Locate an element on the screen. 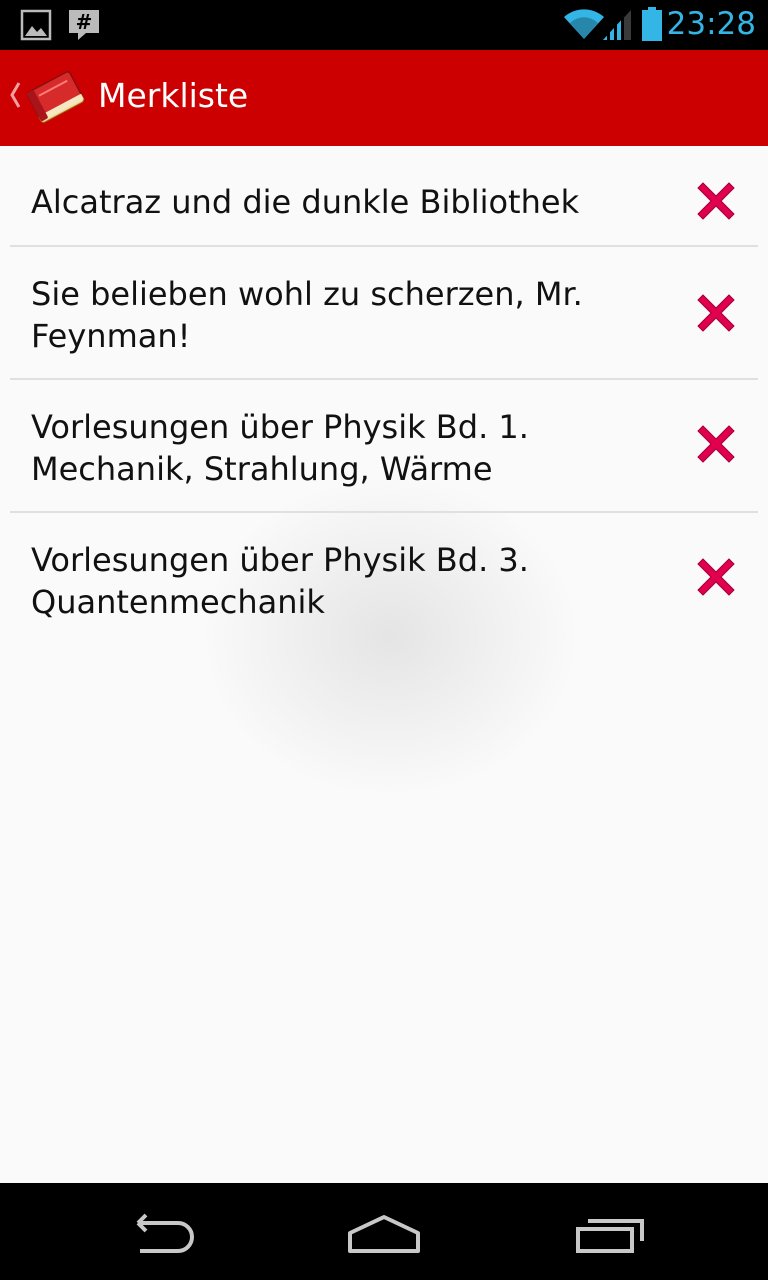 The image size is (768, 1280). recent-apps-icon is located at coordinates (610, 1235).